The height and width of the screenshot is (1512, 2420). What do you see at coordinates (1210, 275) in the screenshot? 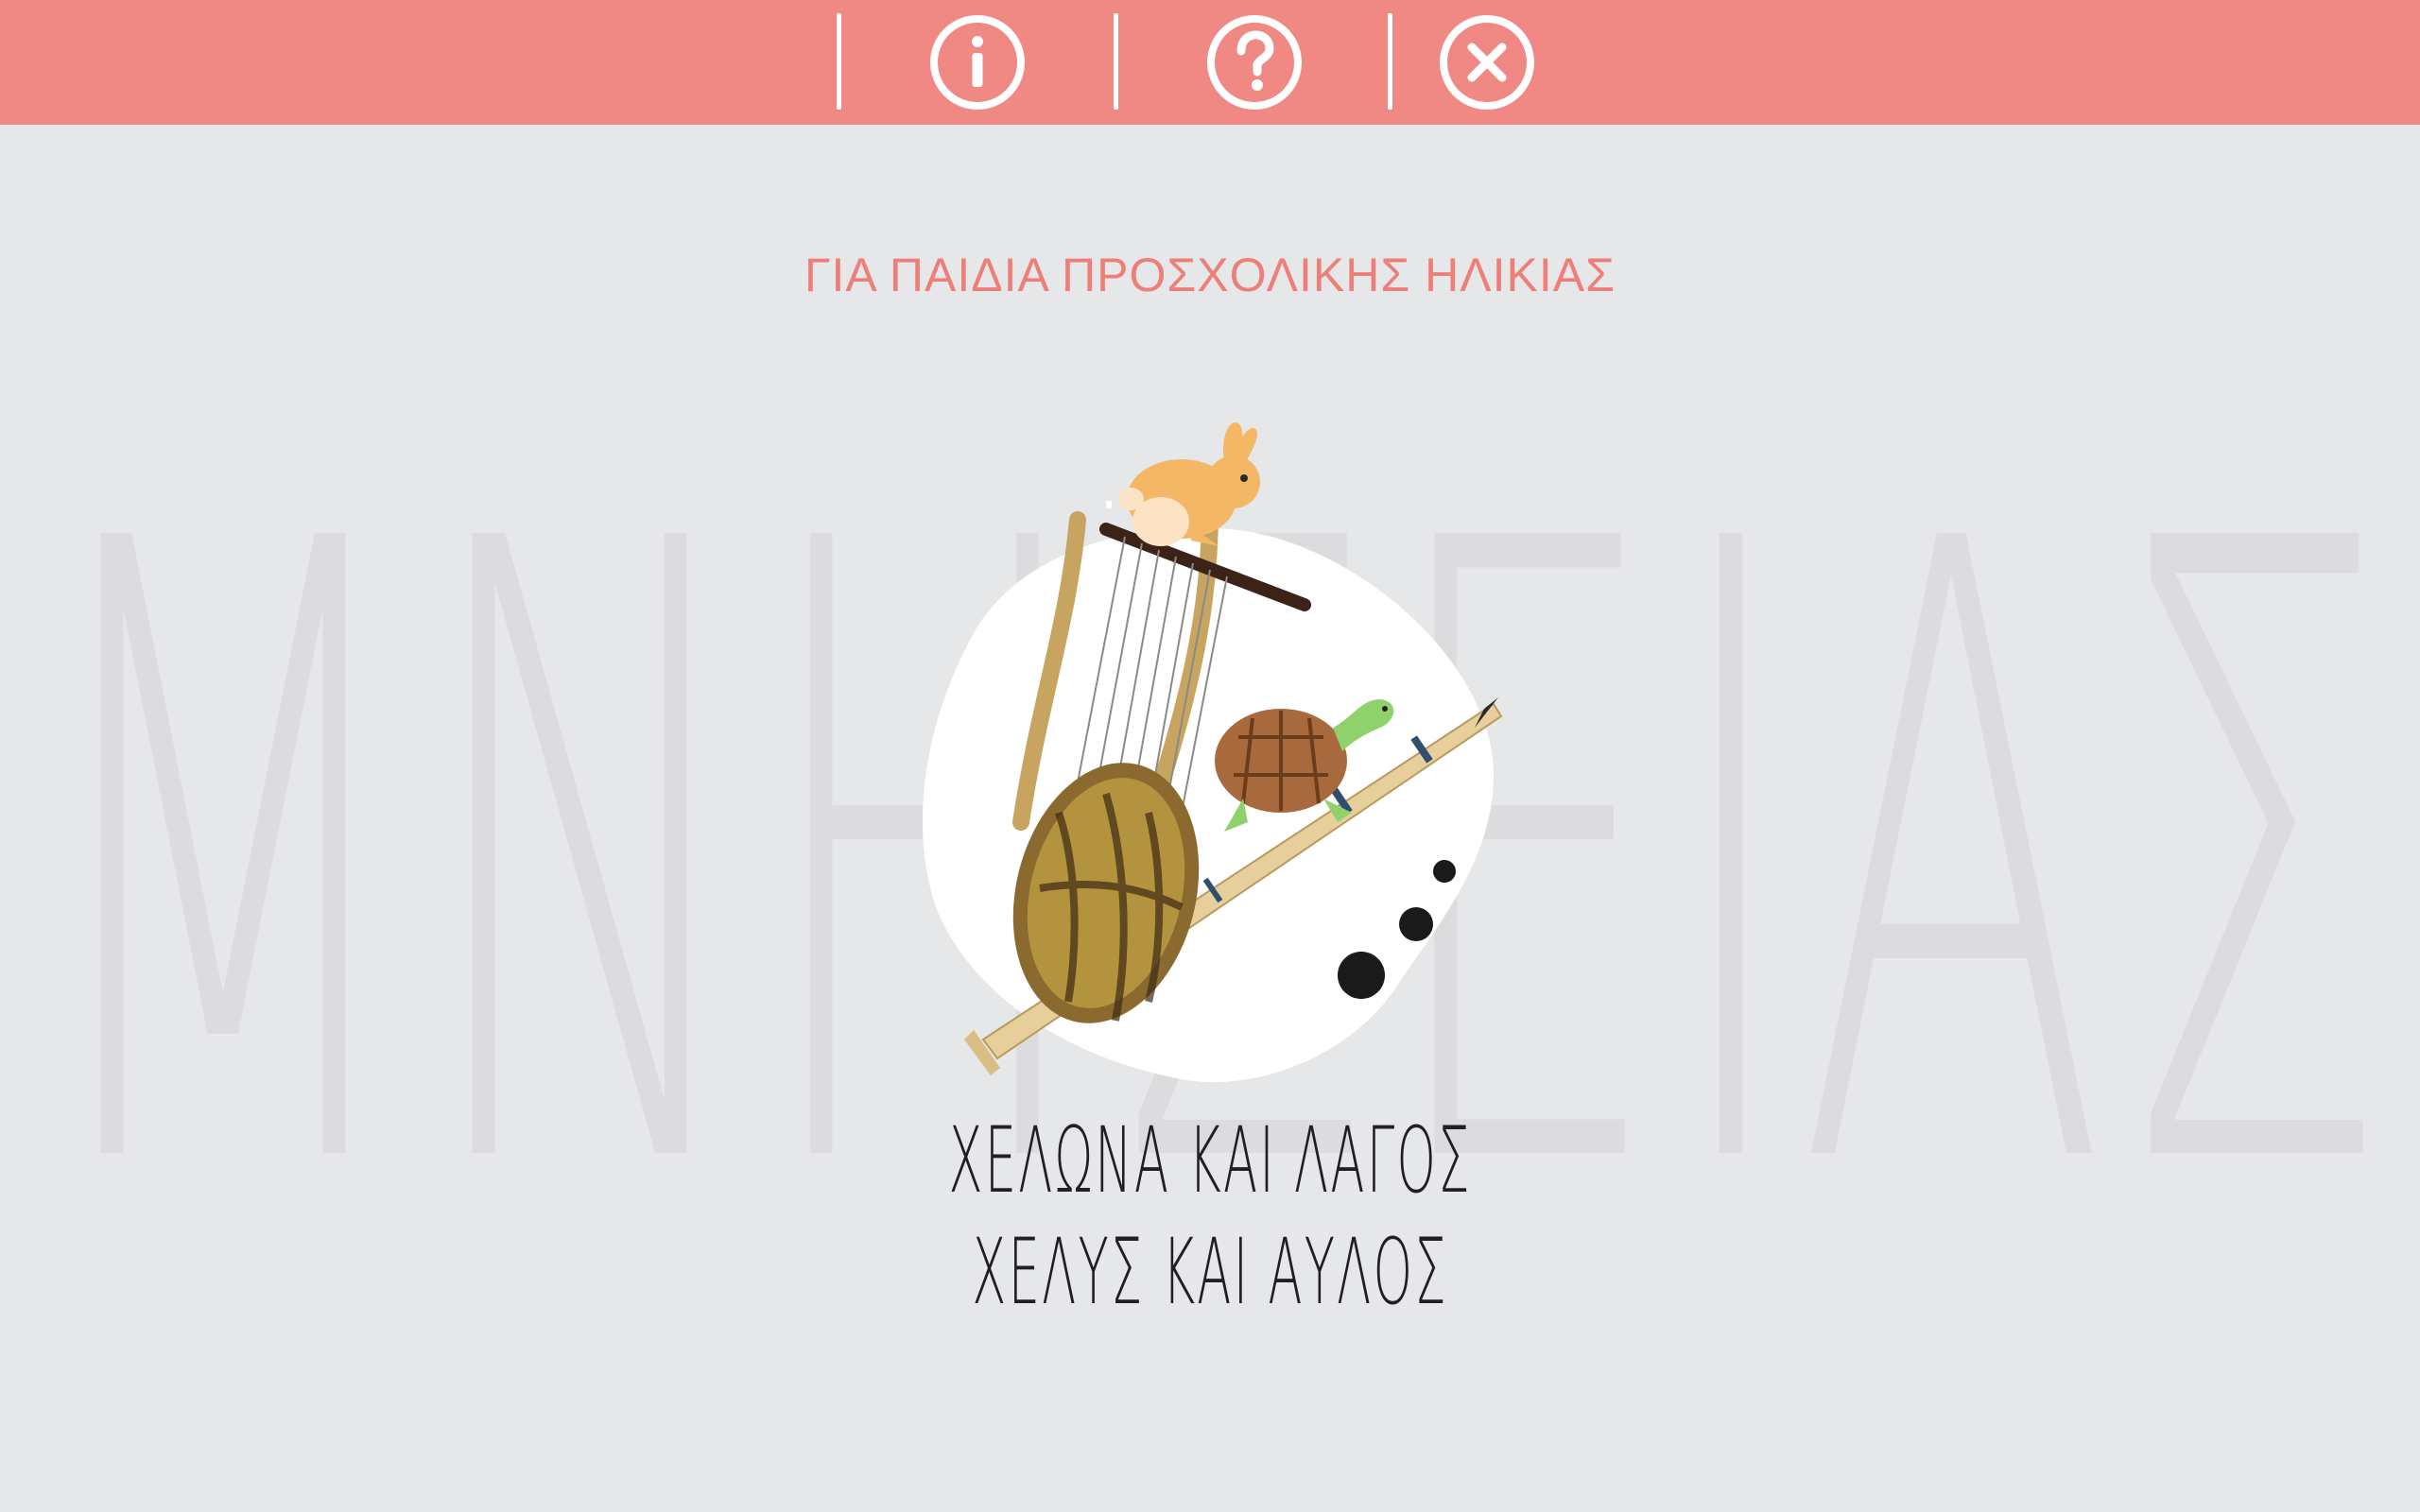
I see `subtitle: ΓΙΑ ΠΑΙΔΙΑ ΠΡΟΣΧΟΛΙΚΗΣ ΗΛΙΚΙΑΣ` at bounding box center [1210, 275].